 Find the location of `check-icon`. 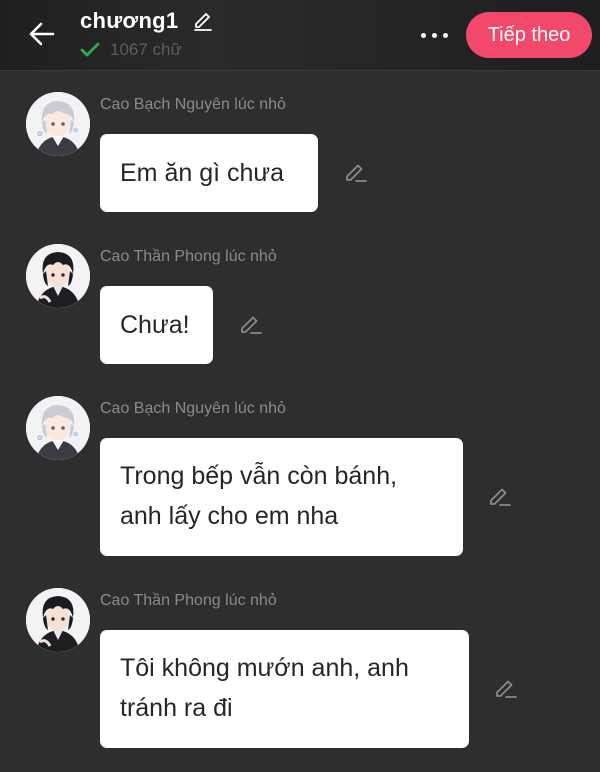

check-icon is located at coordinates (90, 50).